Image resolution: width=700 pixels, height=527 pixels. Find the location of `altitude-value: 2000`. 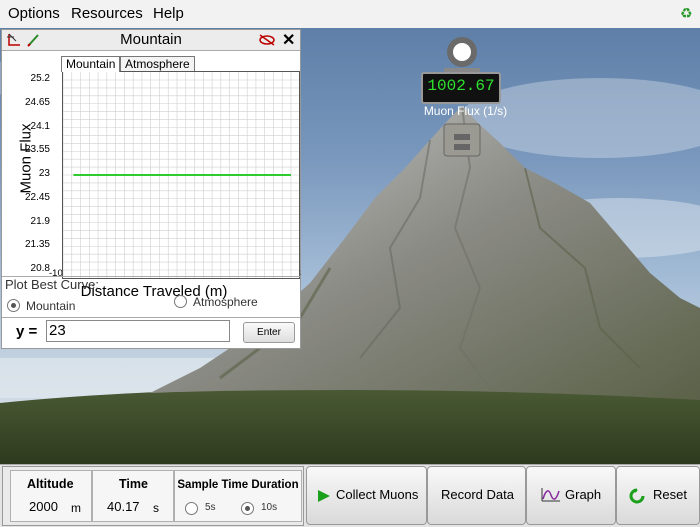

altitude-value: 2000 is located at coordinates (43, 506).